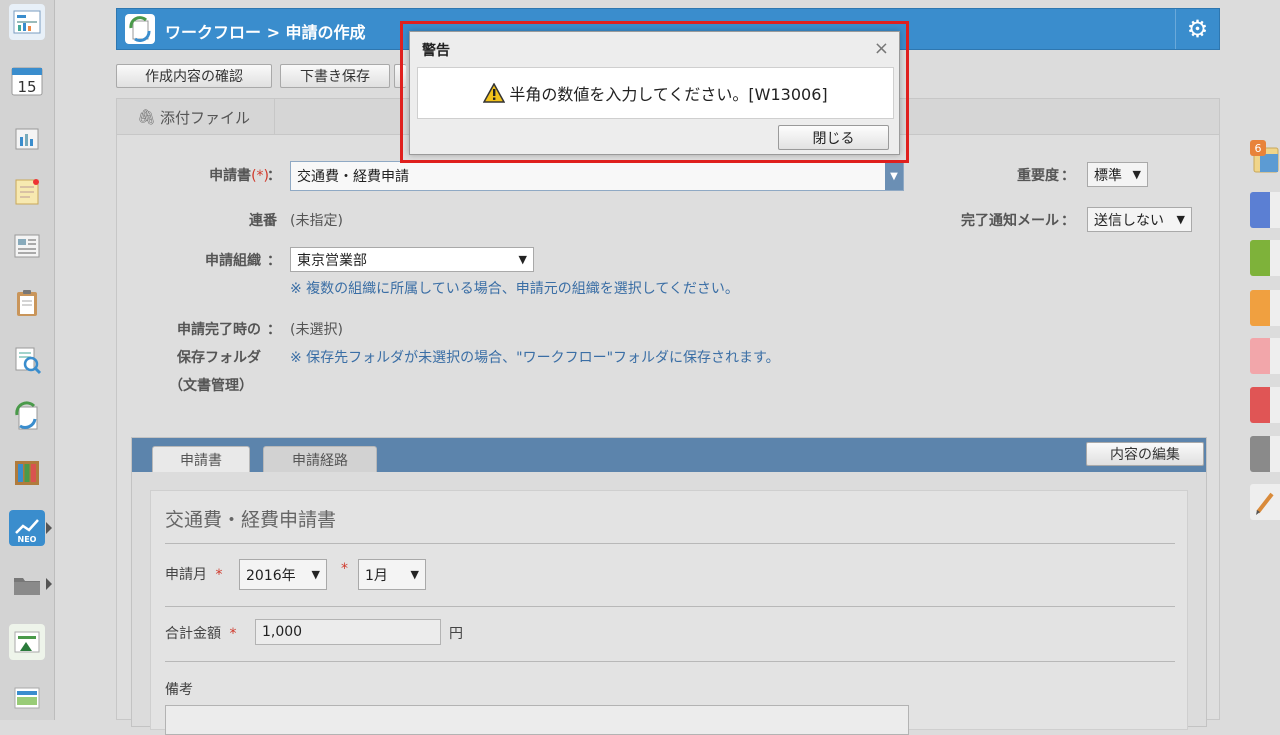 The image size is (1280, 735). What do you see at coordinates (1265, 158) in the screenshot?
I see `notification-icon: 6` at bounding box center [1265, 158].